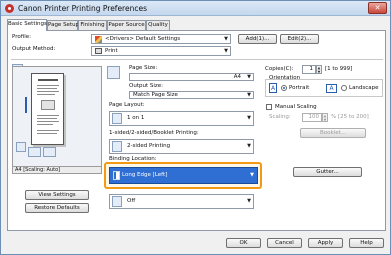 The width and height of the screenshot is (391, 255). I want to click on page-size-select: A4 ▼, so click(191, 77).